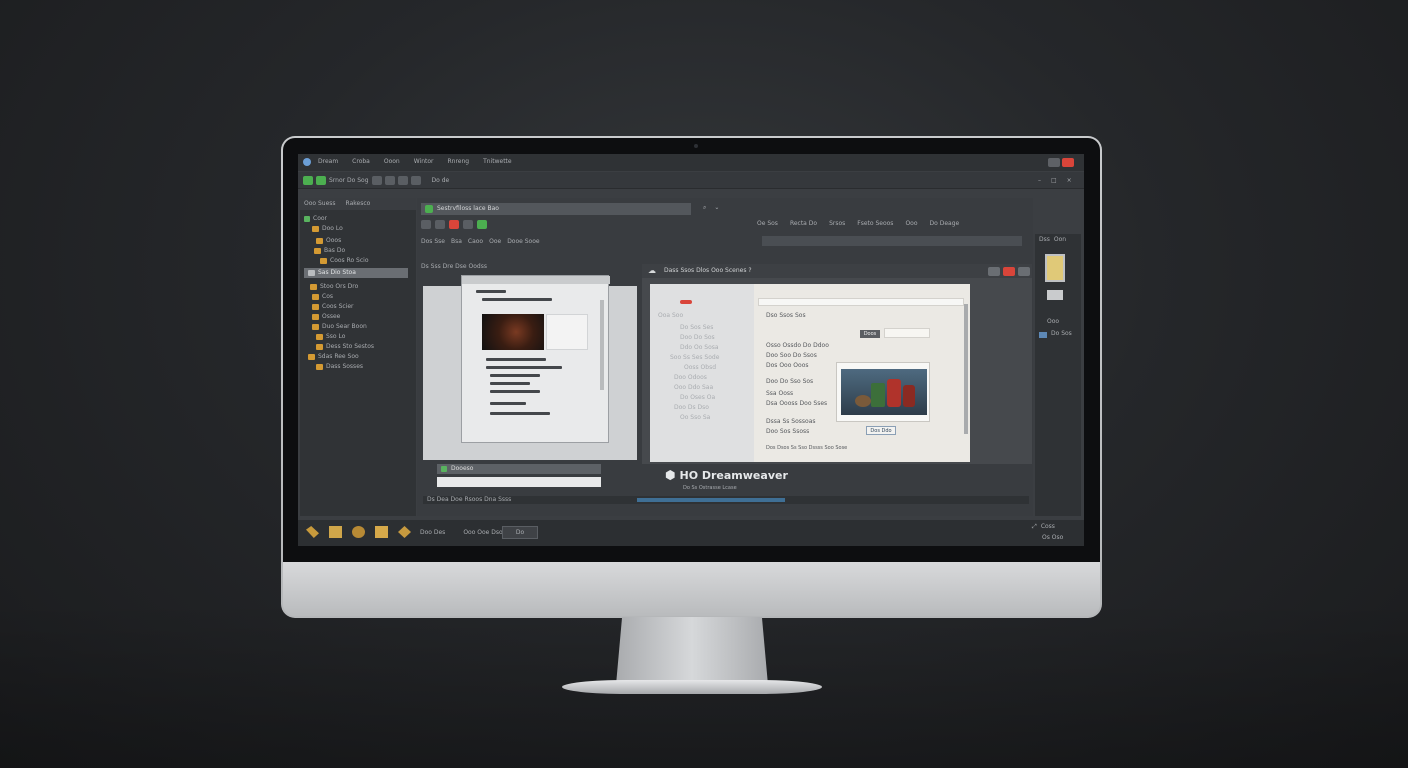 Image resolution: width=1408 pixels, height=768 pixels. What do you see at coordinates (837, 224) in the screenshot?
I see `prop-item: Srsos` at bounding box center [837, 224].